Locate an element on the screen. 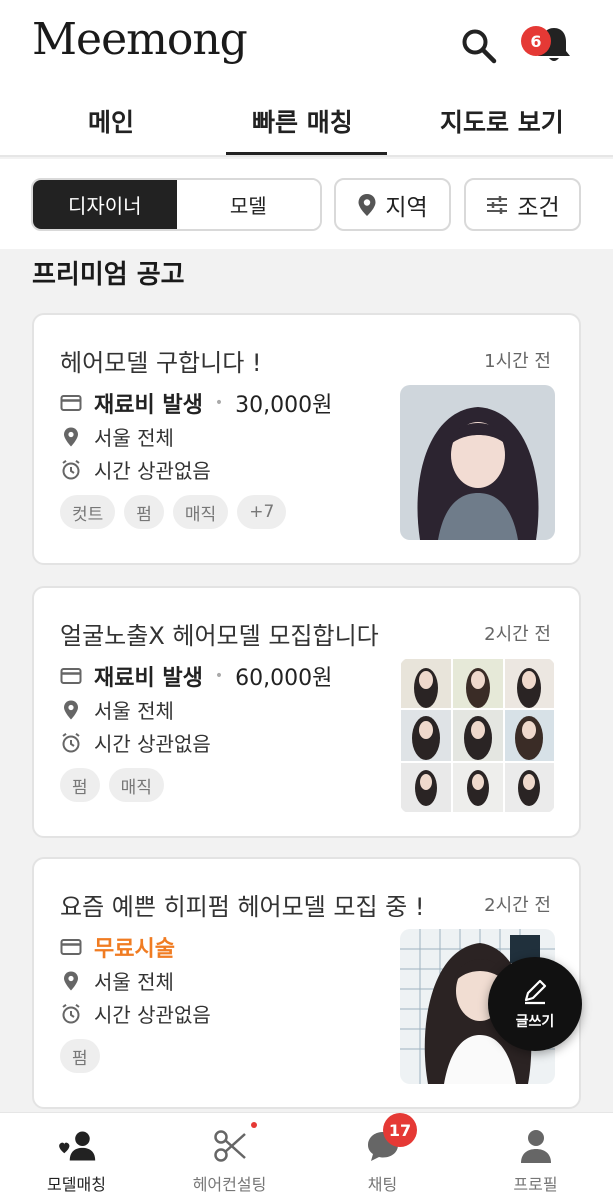 The image size is (613, 1200). new-indicator-dot is located at coordinates (254, 1125).